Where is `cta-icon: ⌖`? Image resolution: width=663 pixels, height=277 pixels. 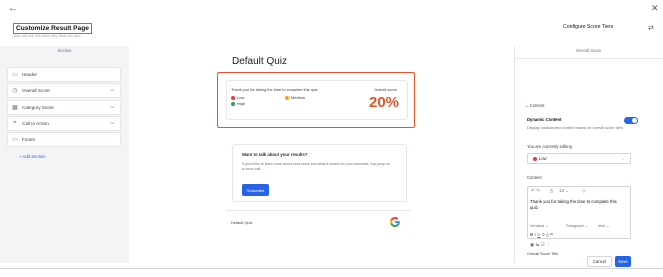 cta-icon: ⌖ is located at coordinates (15, 123).